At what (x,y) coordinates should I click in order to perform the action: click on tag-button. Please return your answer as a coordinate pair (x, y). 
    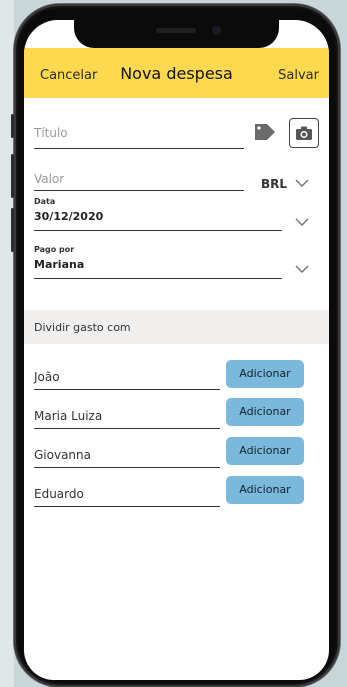
    Looking at the image, I should click on (265, 132).